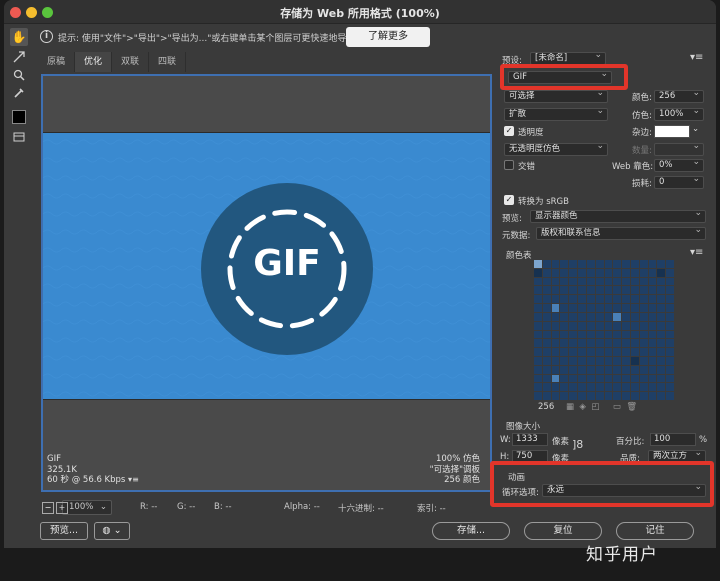  I want to click on colors-select: 256, so click(679, 96).